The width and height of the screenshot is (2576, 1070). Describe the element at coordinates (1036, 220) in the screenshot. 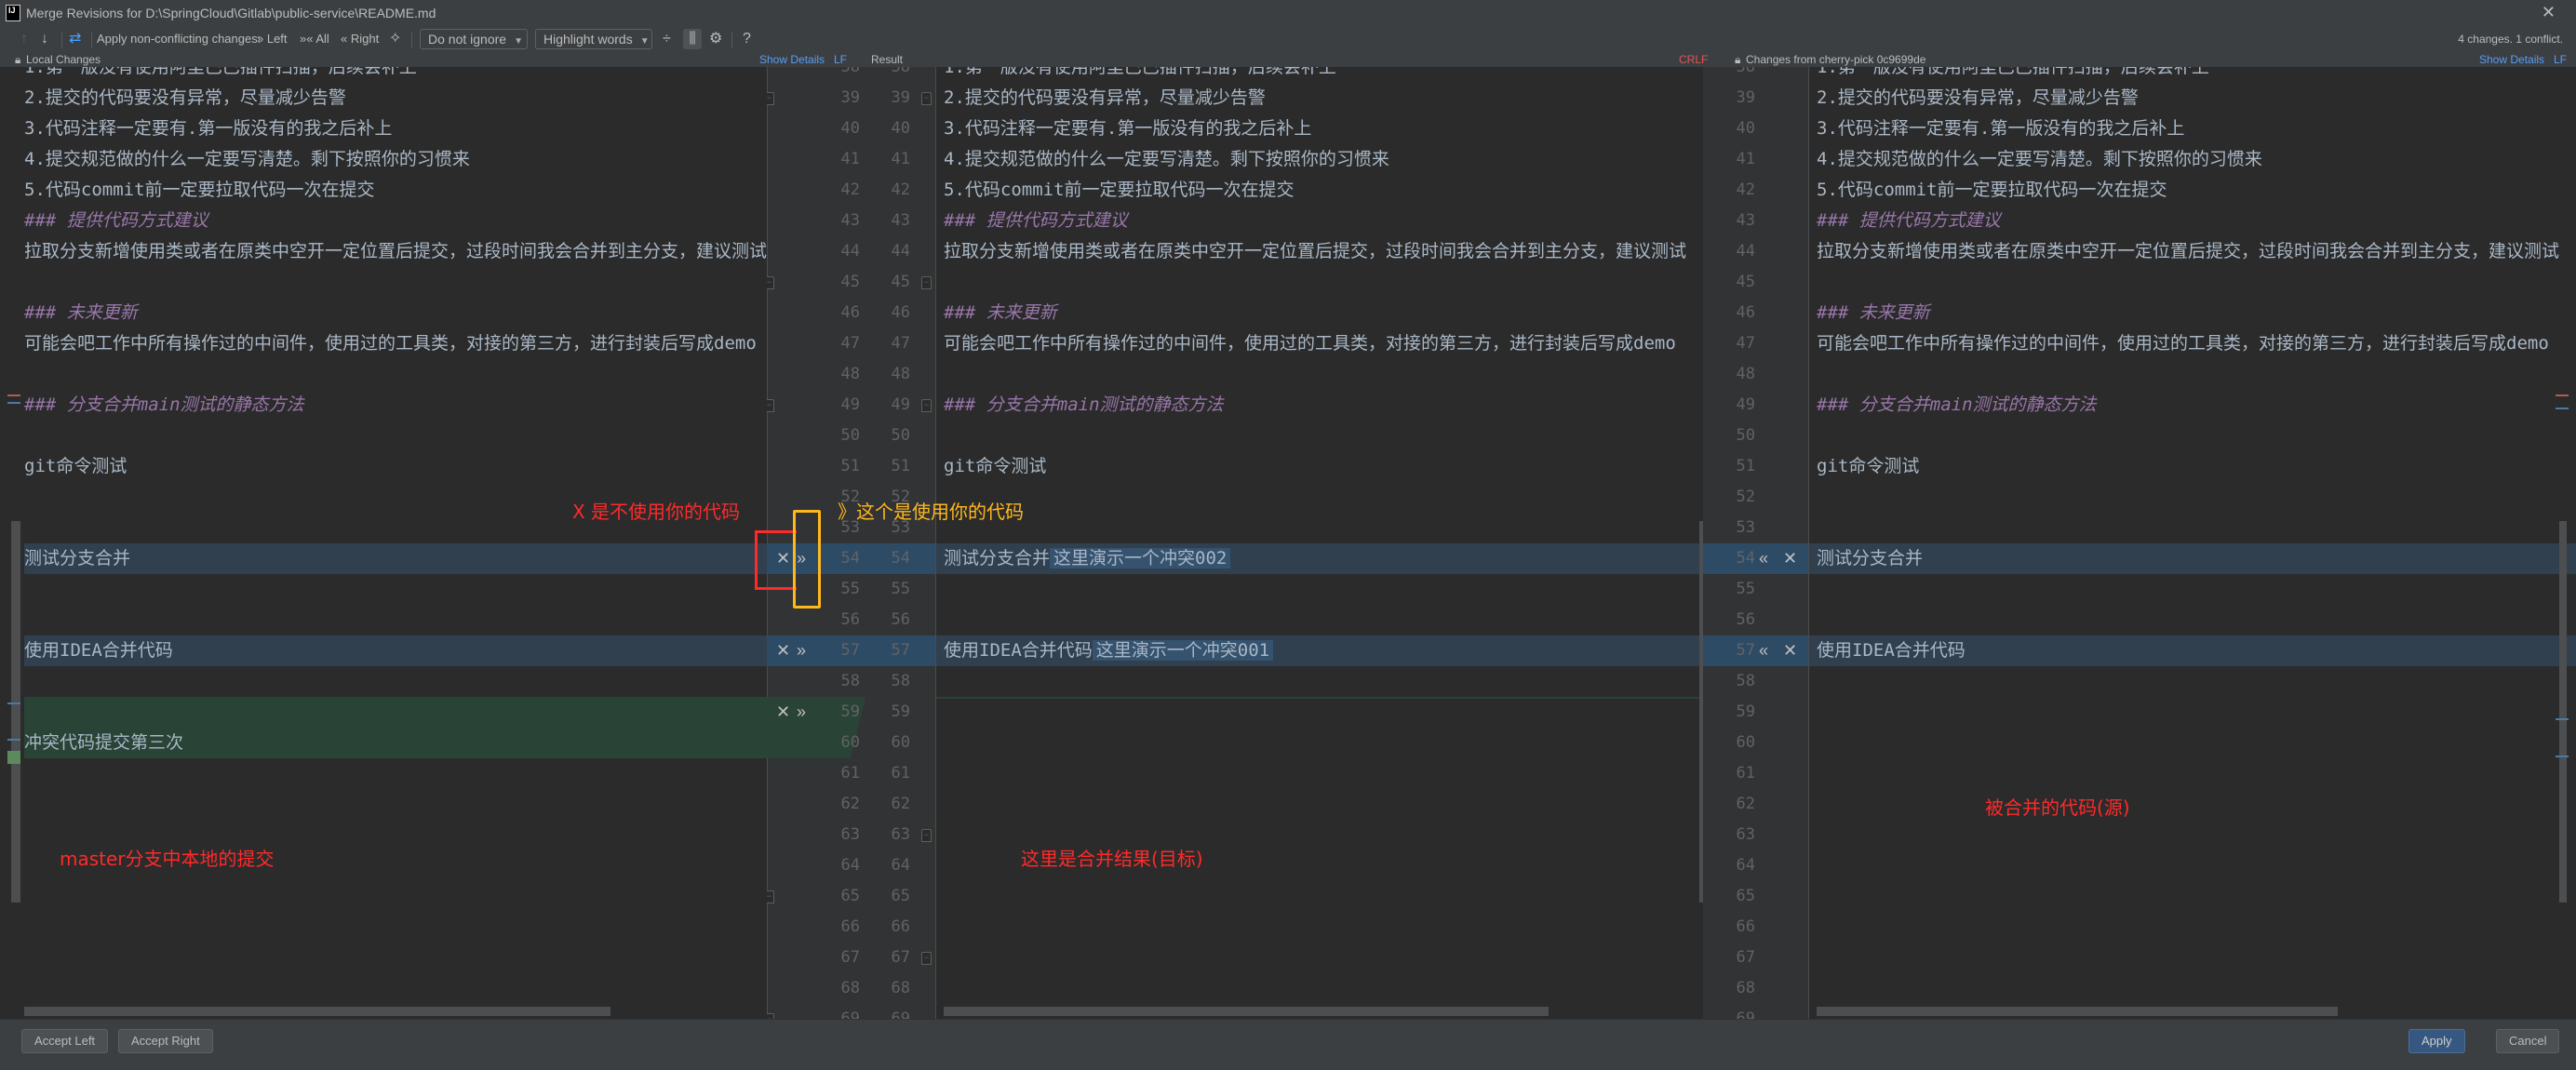

I see `line-text: ### 提供代码方式建议` at that location.